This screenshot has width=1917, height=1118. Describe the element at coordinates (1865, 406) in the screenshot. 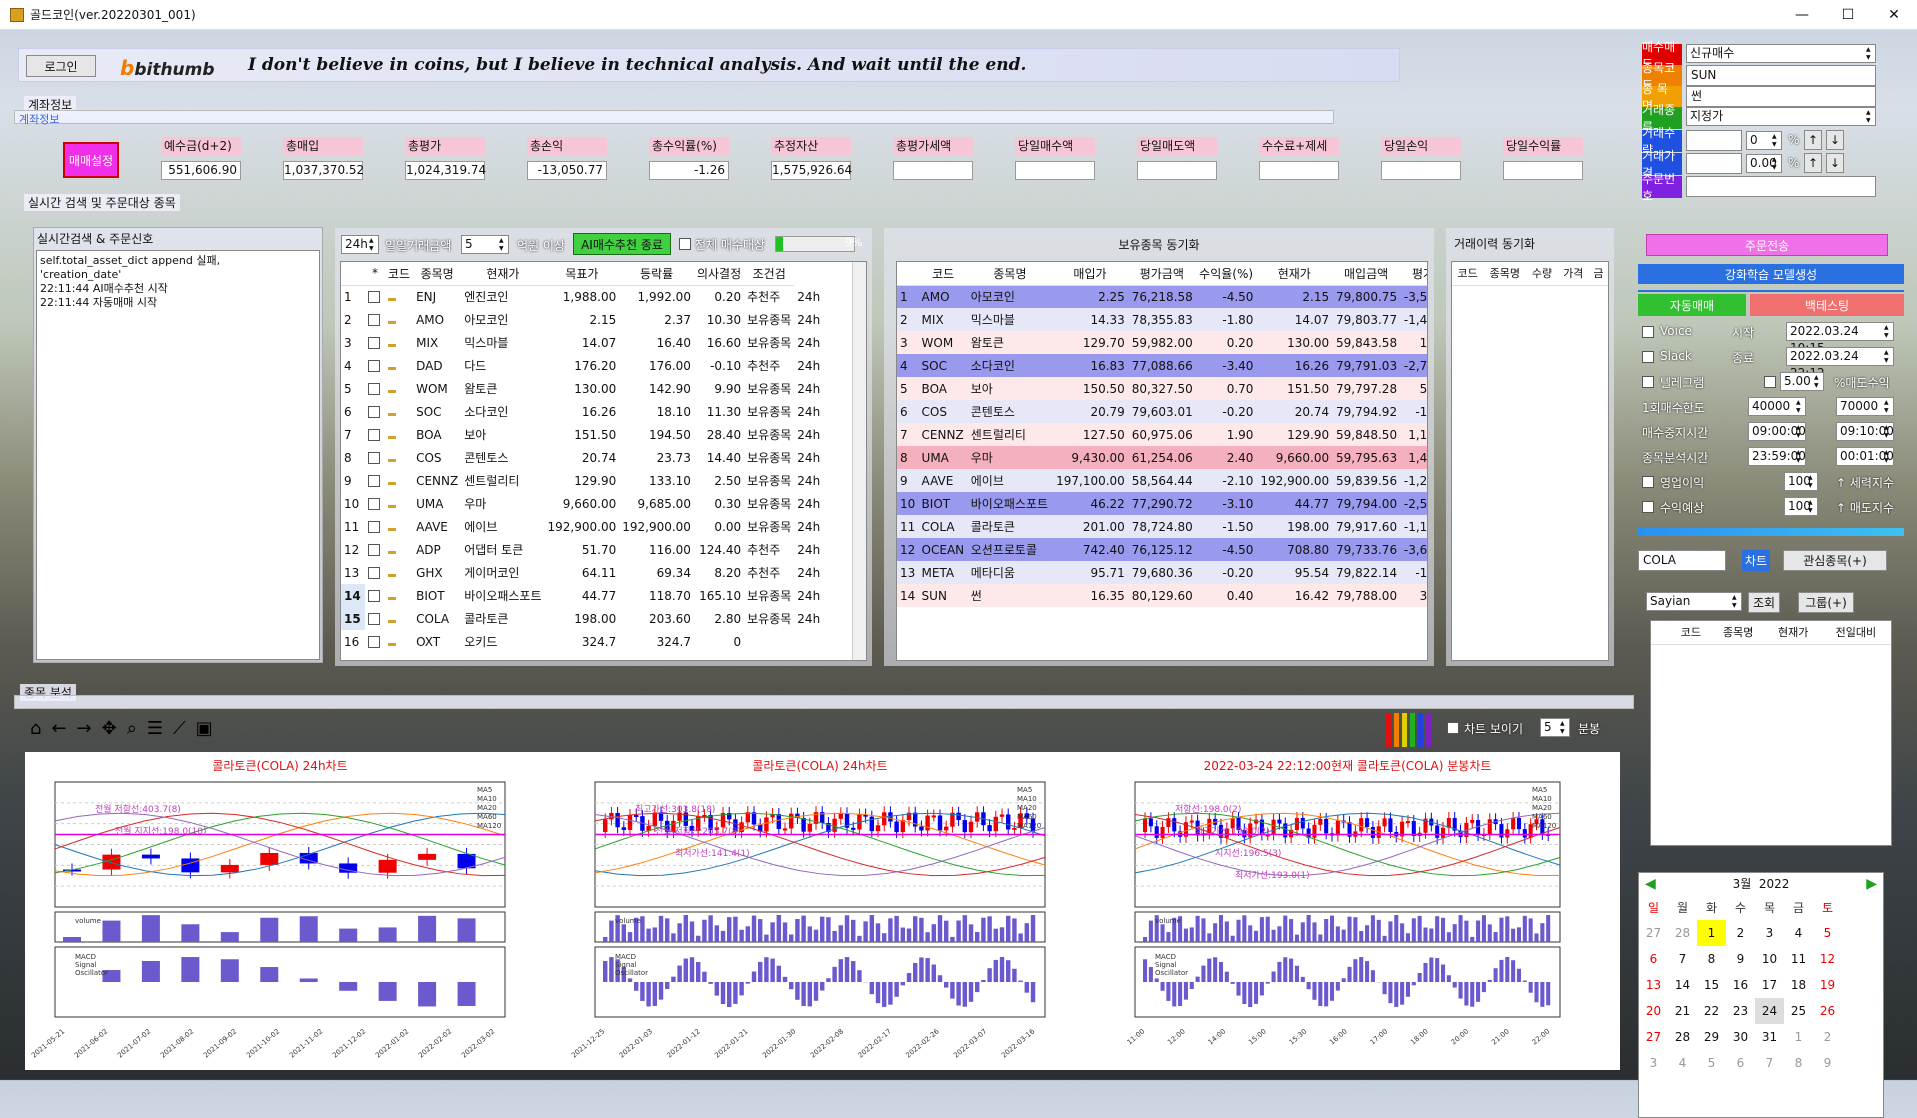

I see `once-limit-max: 70000` at that location.